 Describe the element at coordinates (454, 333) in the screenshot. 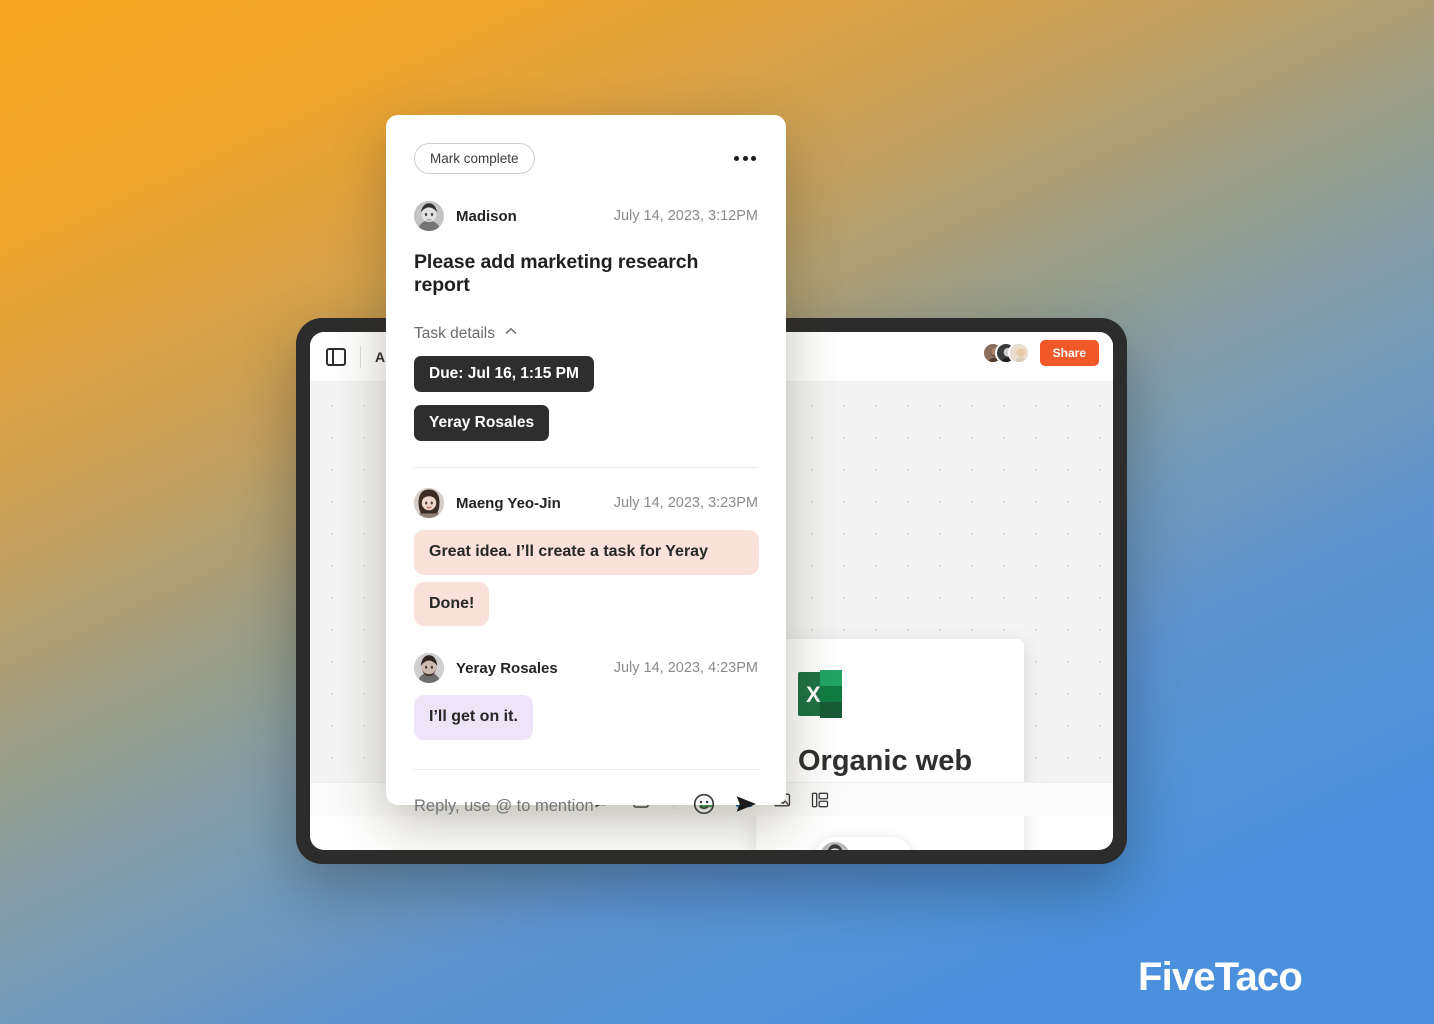

I see `task-details-label: Task details` at that location.